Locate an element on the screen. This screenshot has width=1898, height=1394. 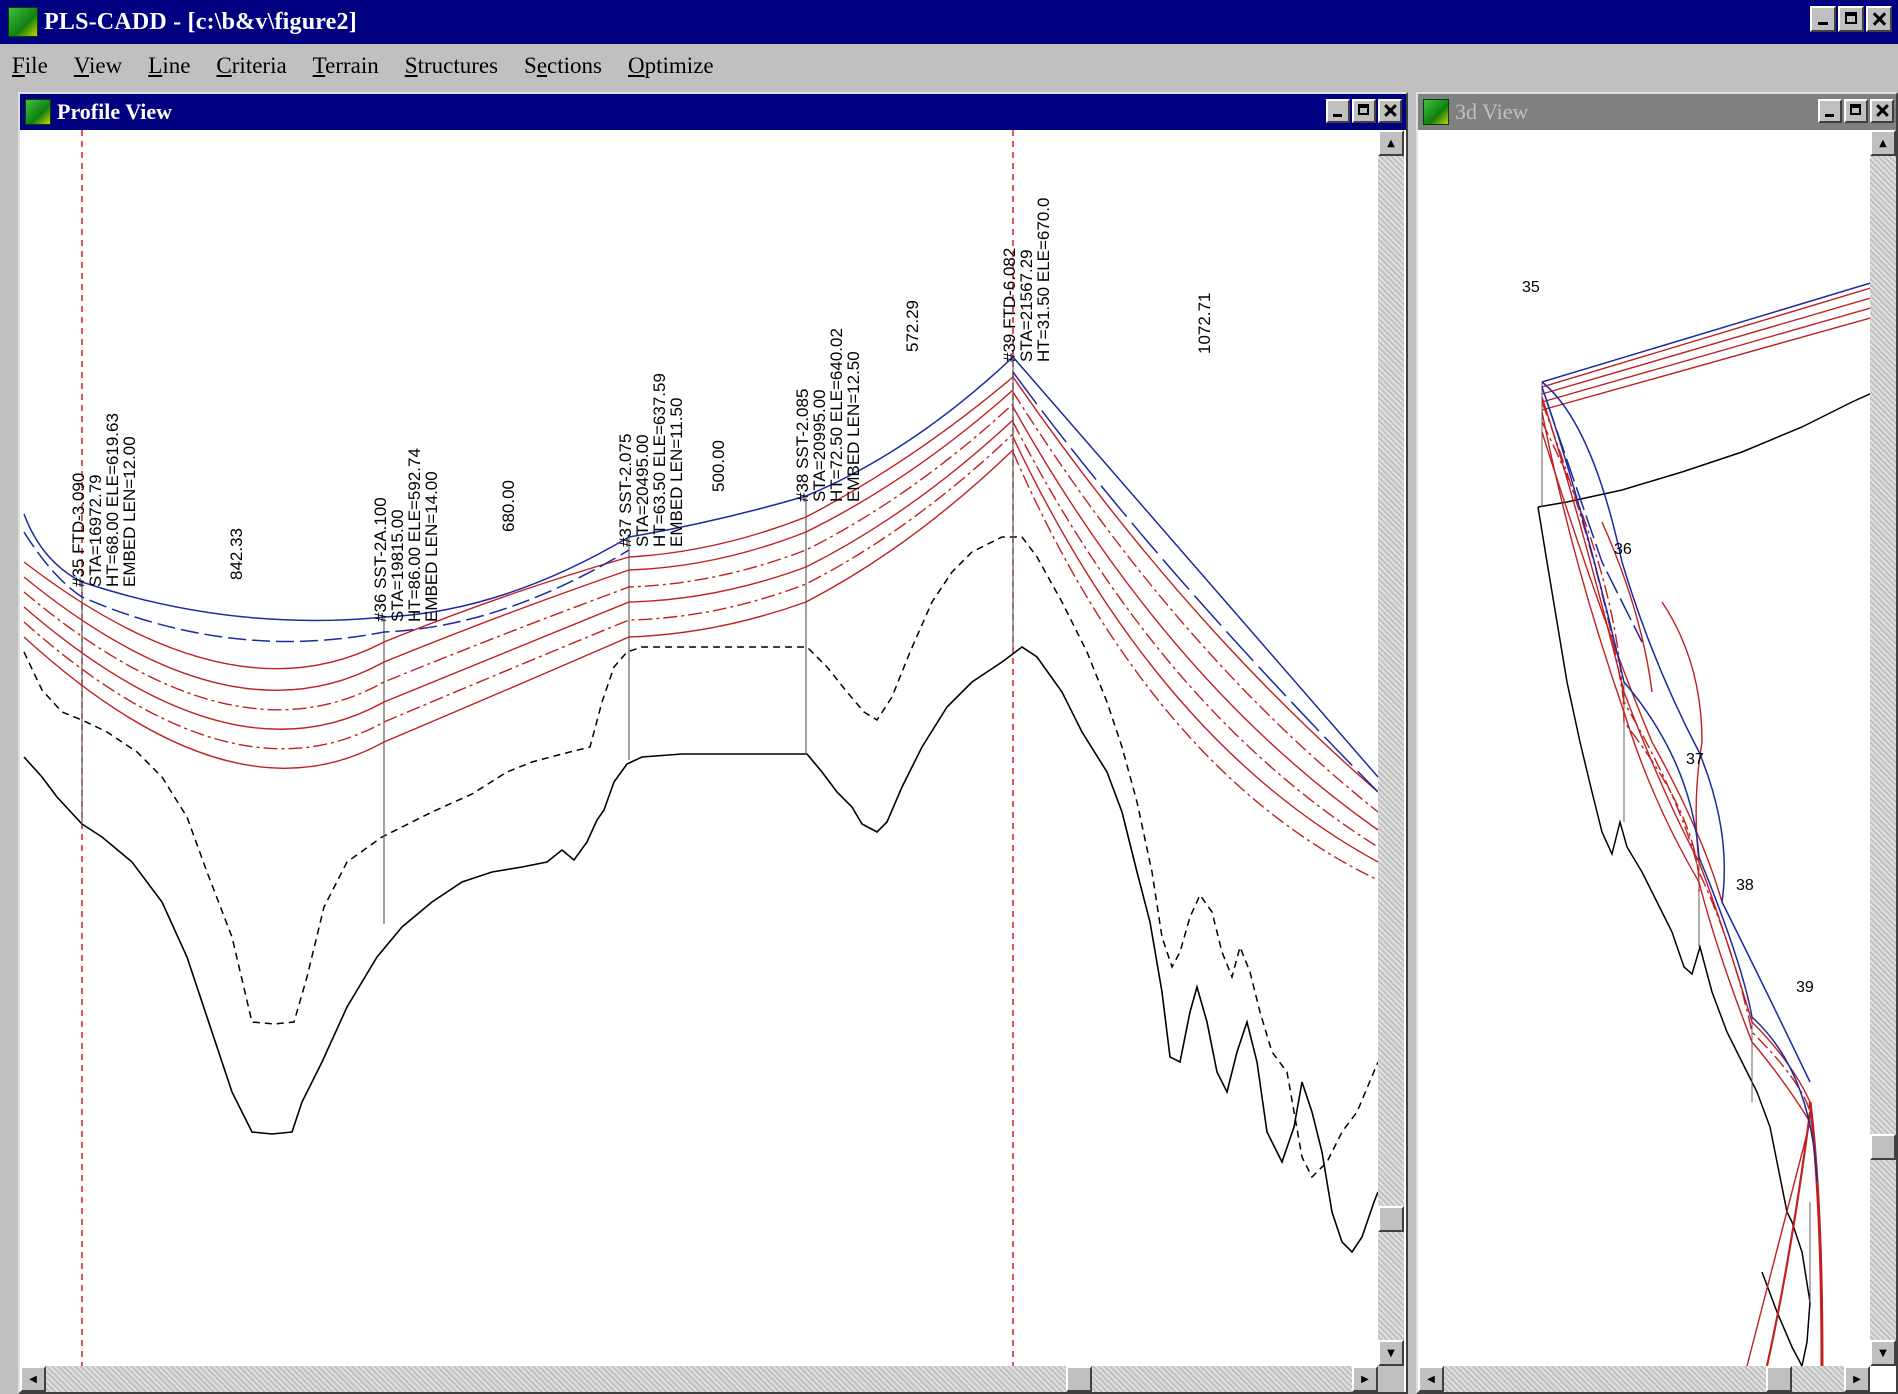
profile-view-window-icon is located at coordinates (38, 112).